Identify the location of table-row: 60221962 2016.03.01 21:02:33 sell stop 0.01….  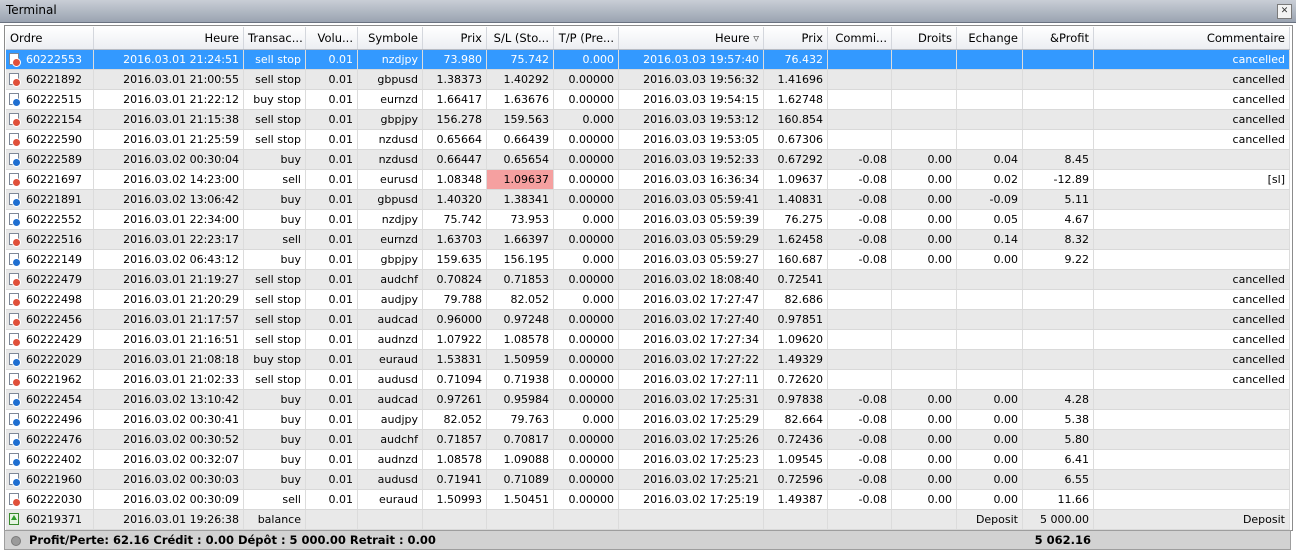
(648, 380).